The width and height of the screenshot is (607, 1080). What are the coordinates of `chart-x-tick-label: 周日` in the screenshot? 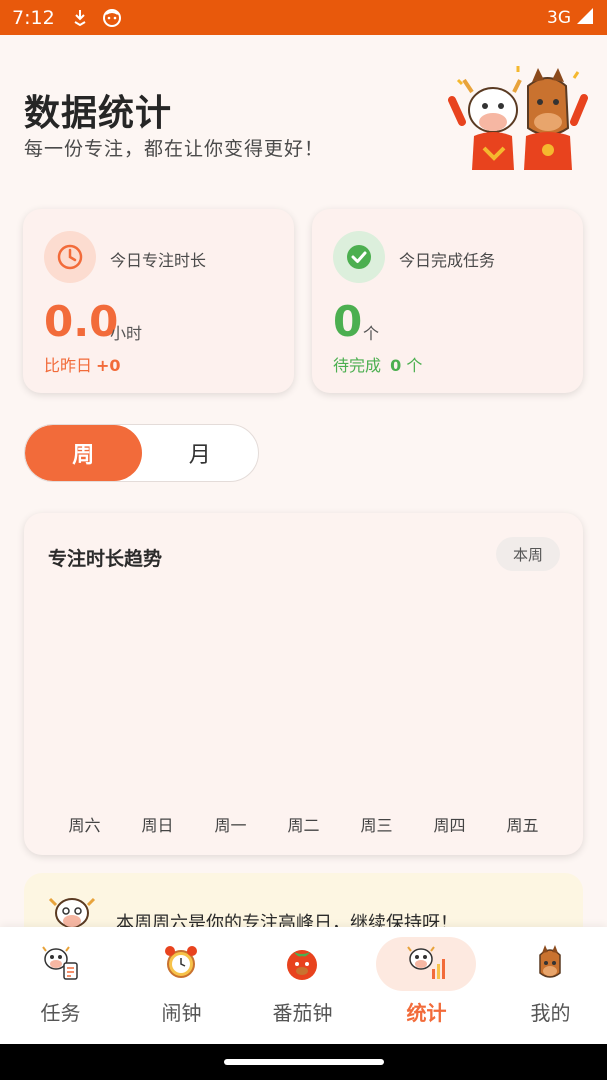 It's located at (157, 825).